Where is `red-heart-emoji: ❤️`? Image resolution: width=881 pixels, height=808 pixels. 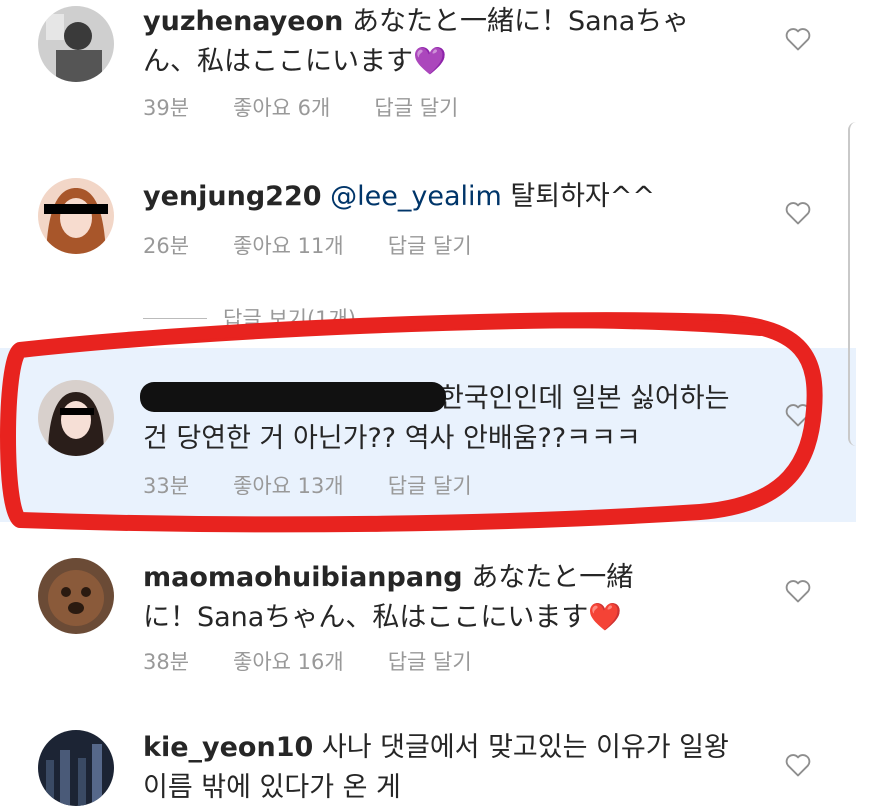 red-heart-emoji: ❤️ is located at coordinates (605, 617).